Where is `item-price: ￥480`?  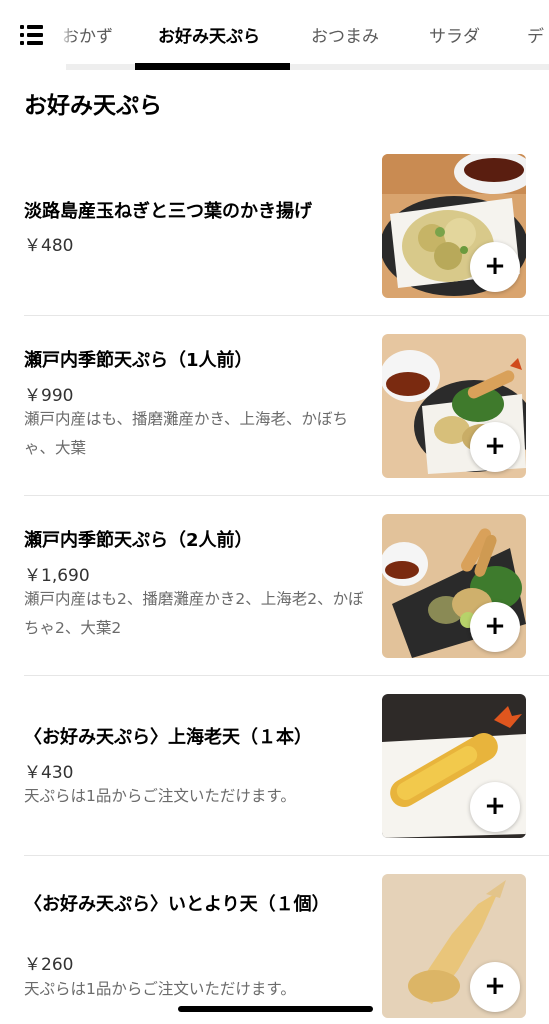
item-price: ￥480 is located at coordinates (49, 246).